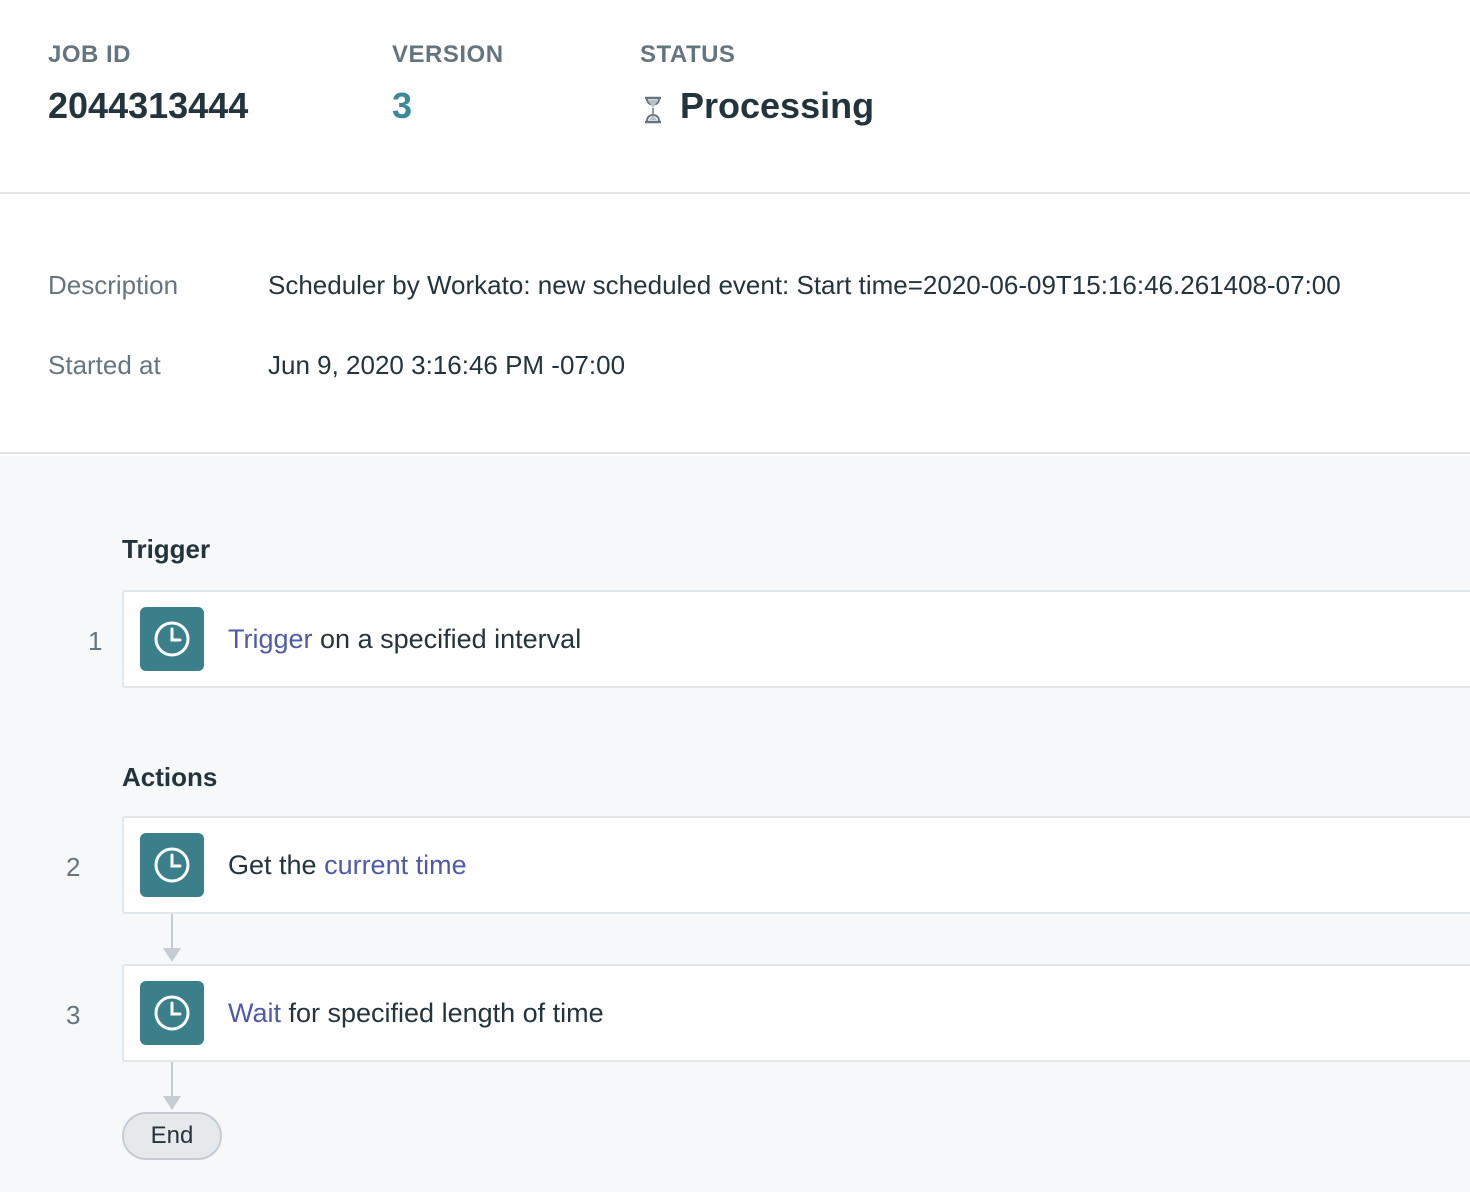 This screenshot has width=1470, height=1192. What do you see at coordinates (113, 285) in the screenshot?
I see `description-label: Description` at bounding box center [113, 285].